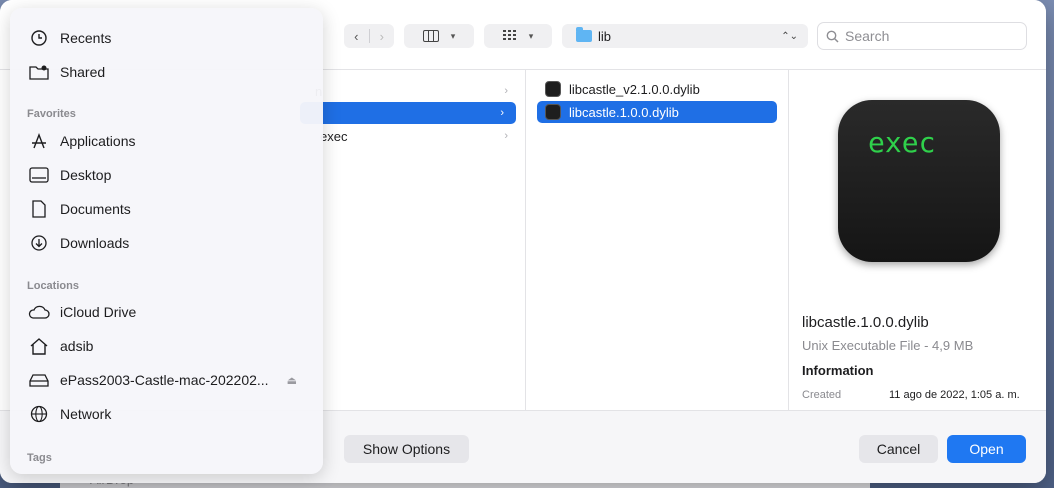  I want to click on globe-icon, so click(39, 414).